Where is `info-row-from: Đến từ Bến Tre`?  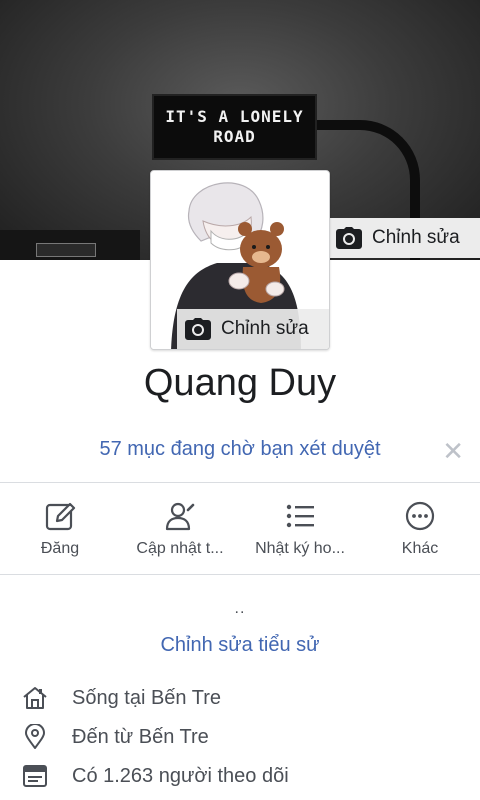 info-row-from: Đến từ Bến Tre is located at coordinates (115, 737).